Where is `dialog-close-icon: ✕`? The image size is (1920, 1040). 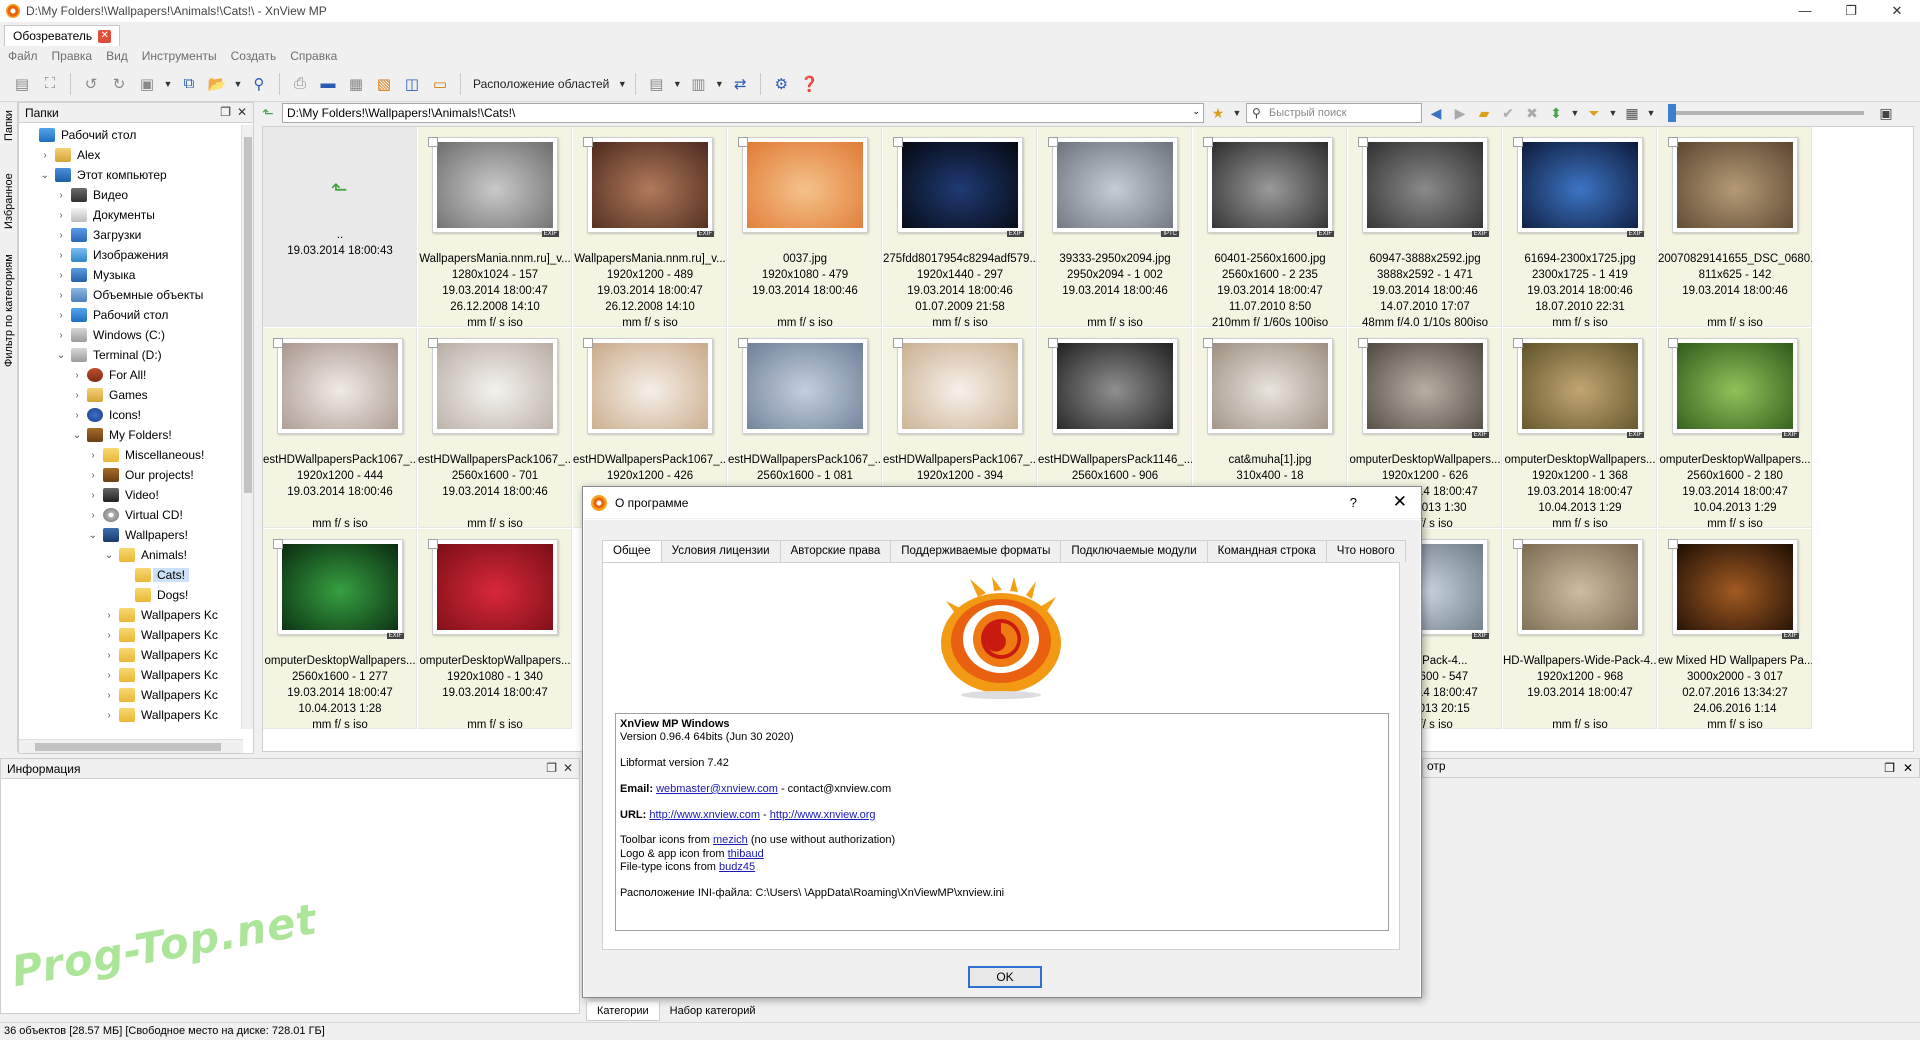 dialog-close-icon: ✕ is located at coordinates (1400, 502).